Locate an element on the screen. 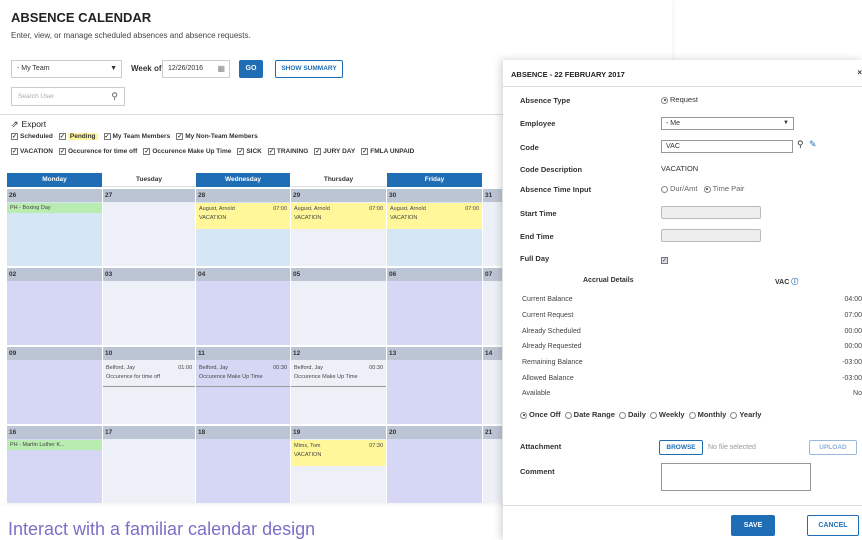 The width and height of the screenshot is (862, 540). comment-textarea is located at coordinates (736, 477).